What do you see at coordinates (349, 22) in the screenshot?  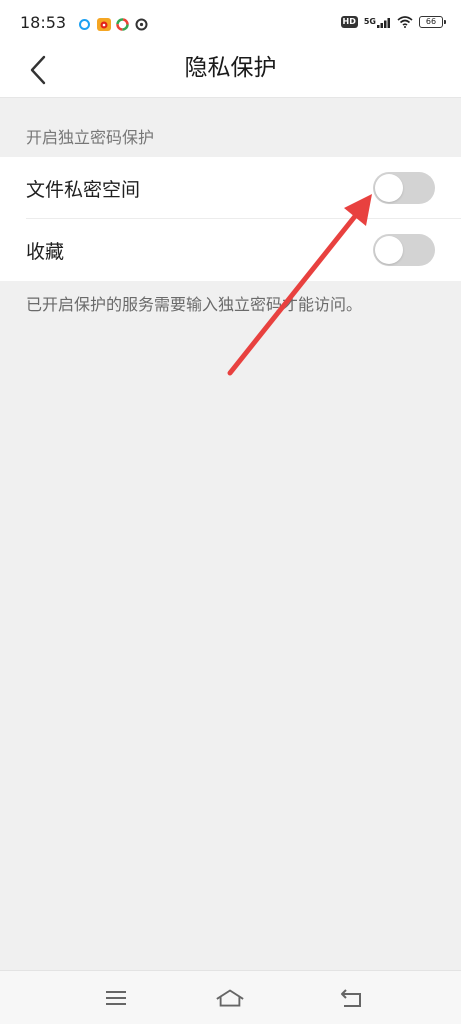 I see `hd-badge: HD` at bounding box center [349, 22].